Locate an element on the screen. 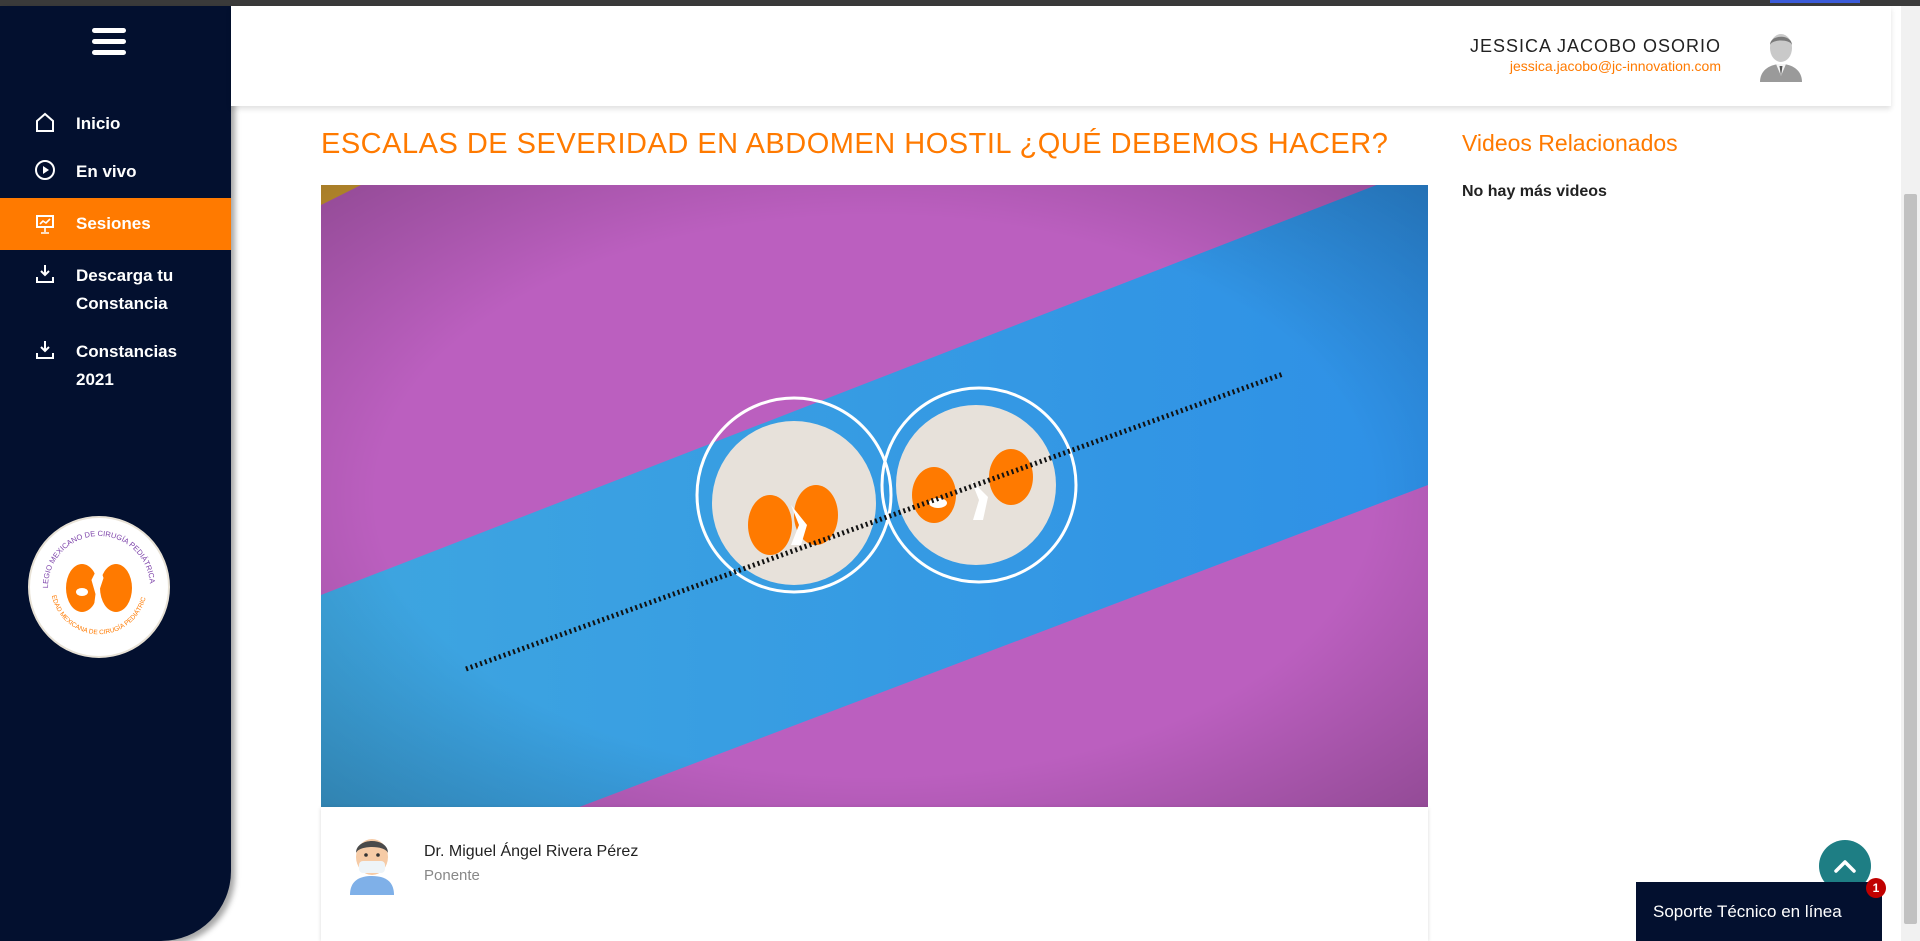  sidebar-item-inicio: Inicio is located at coordinates (115, 124).